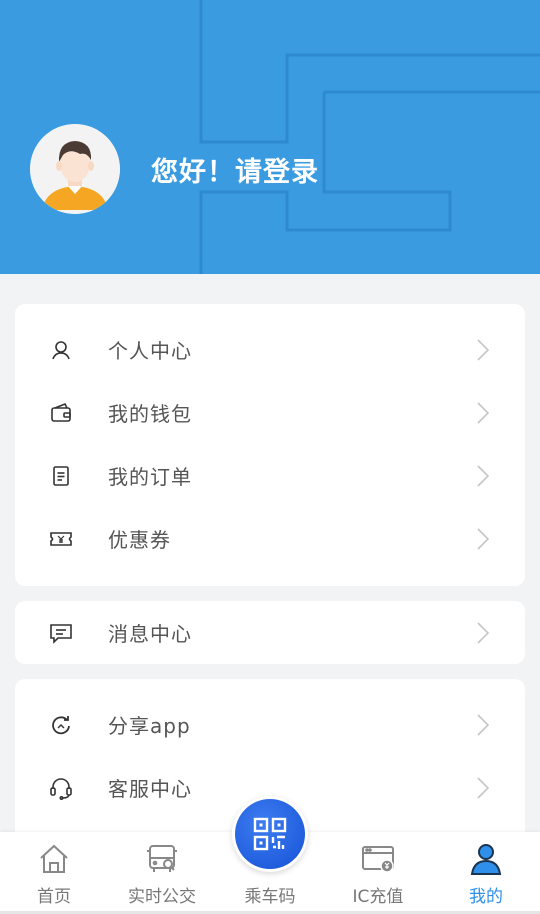 This screenshot has width=540, height=914. Describe the element at coordinates (75, 169) in the screenshot. I see `avatar` at that location.